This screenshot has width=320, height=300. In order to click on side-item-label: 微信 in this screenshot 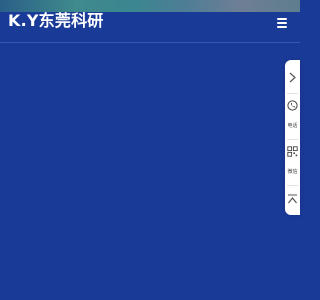, I will do `click(292, 172)`.